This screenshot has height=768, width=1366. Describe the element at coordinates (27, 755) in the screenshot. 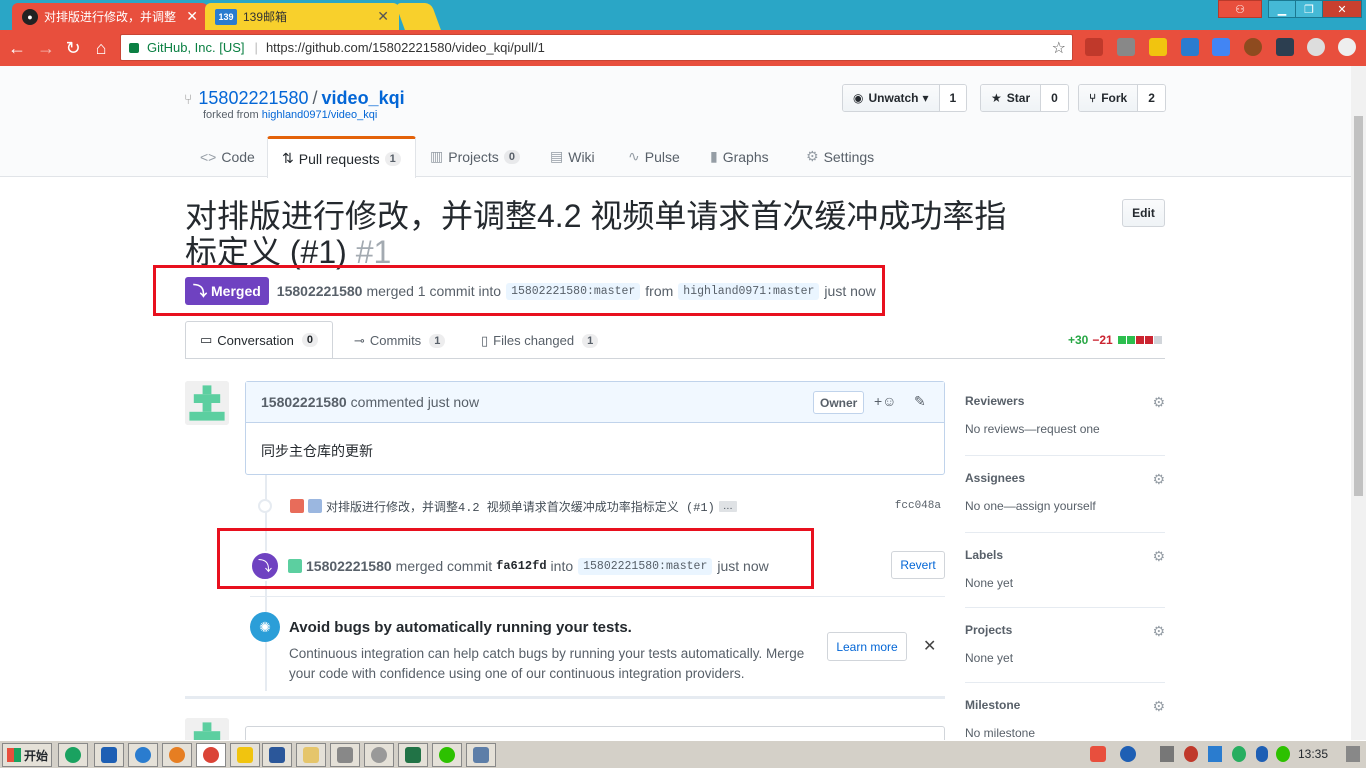

I see `start-button: 开始` at that location.